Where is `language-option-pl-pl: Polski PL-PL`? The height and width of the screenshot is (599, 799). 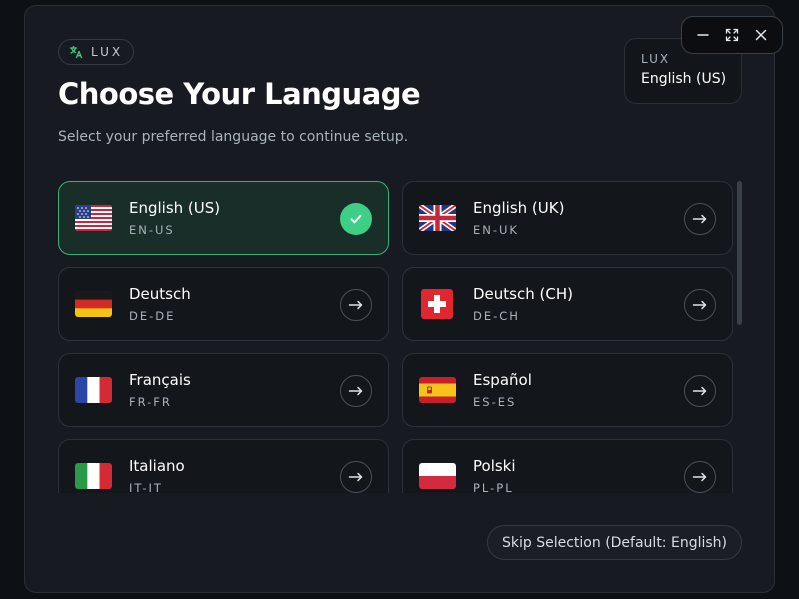 language-option-pl-pl: Polski PL-PL is located at coordinates (567, 466).